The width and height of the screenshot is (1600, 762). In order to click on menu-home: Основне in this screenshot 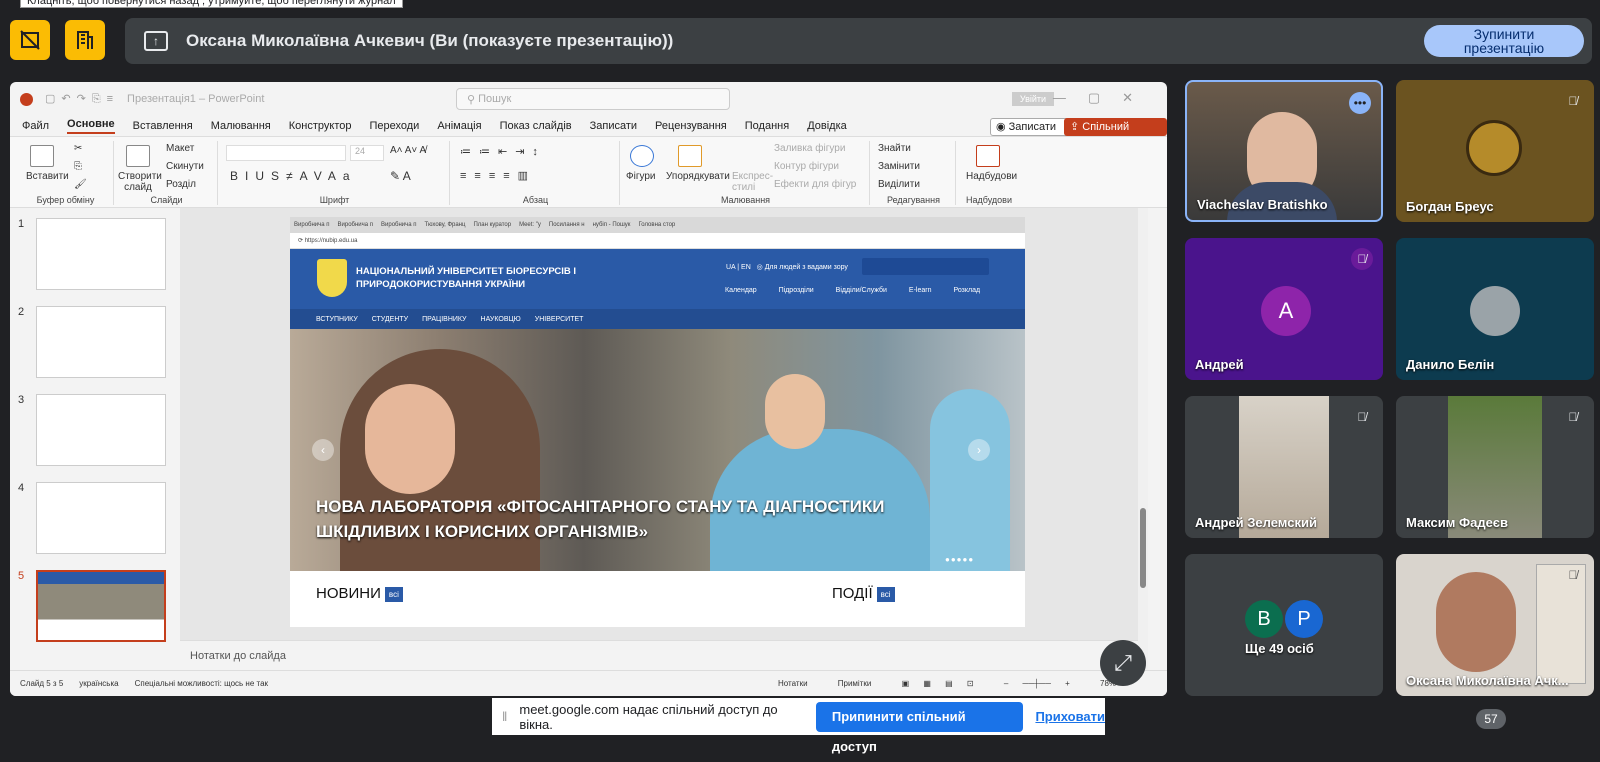, I will do `click(91, 126)`.